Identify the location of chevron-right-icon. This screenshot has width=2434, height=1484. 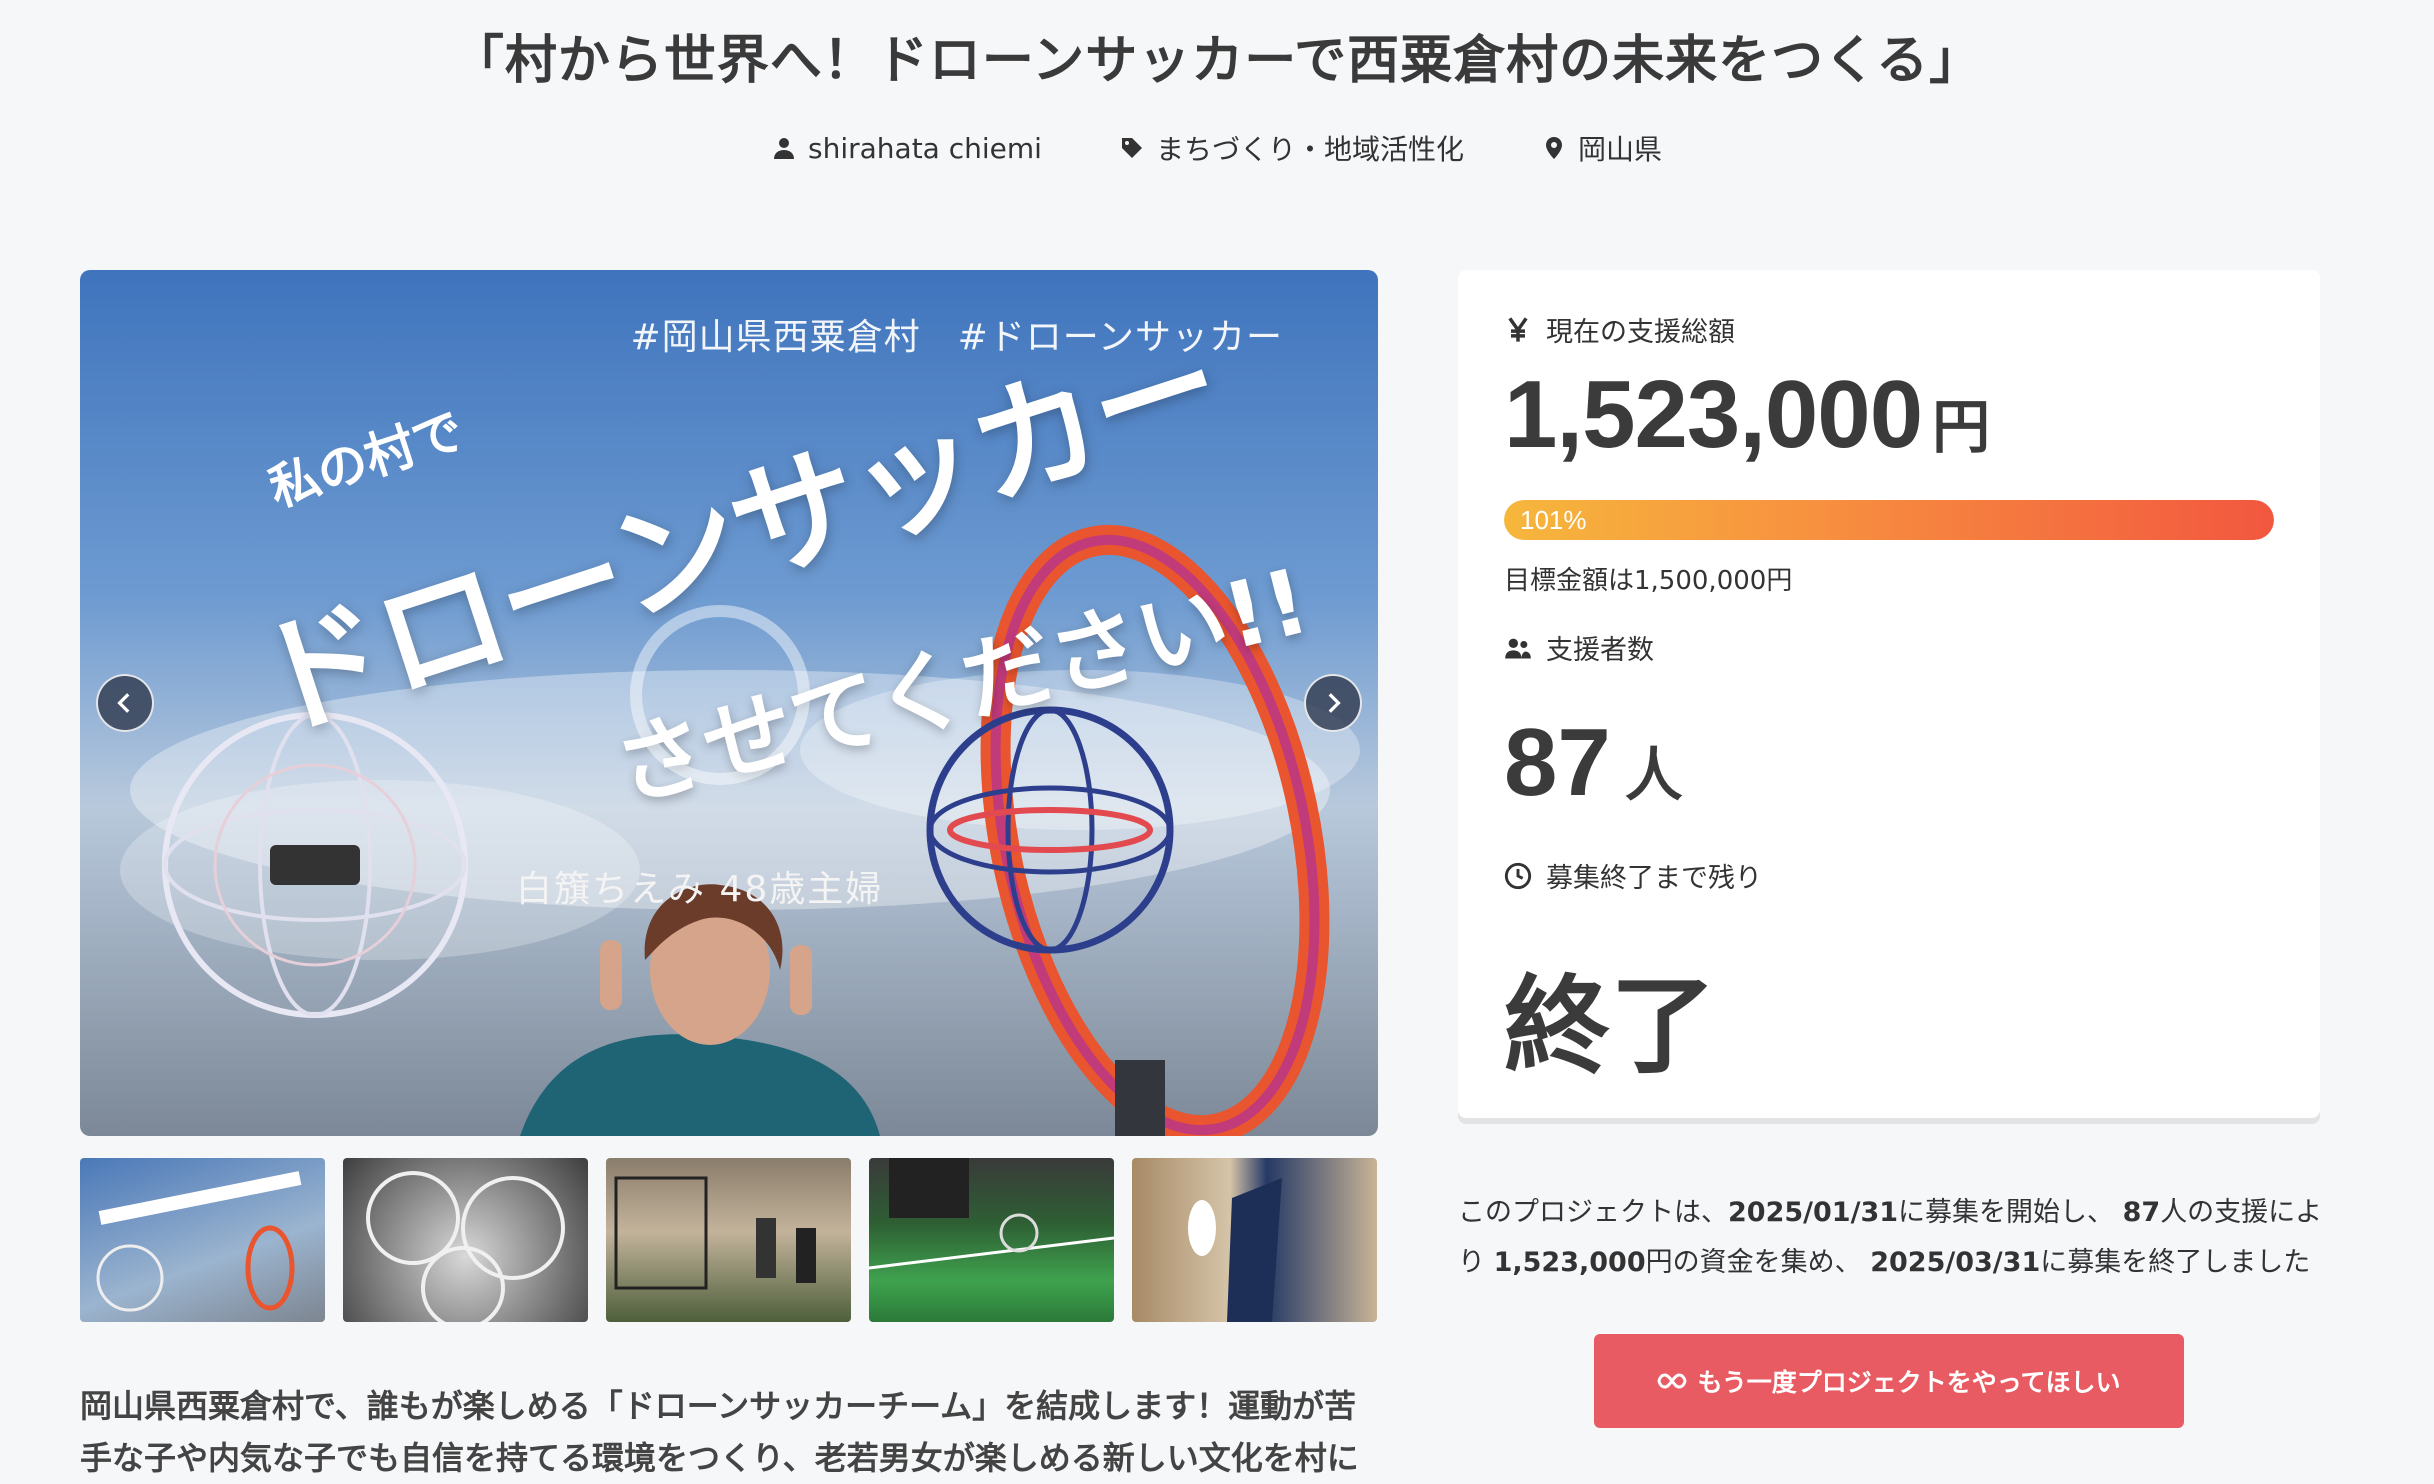
(1334, 703).